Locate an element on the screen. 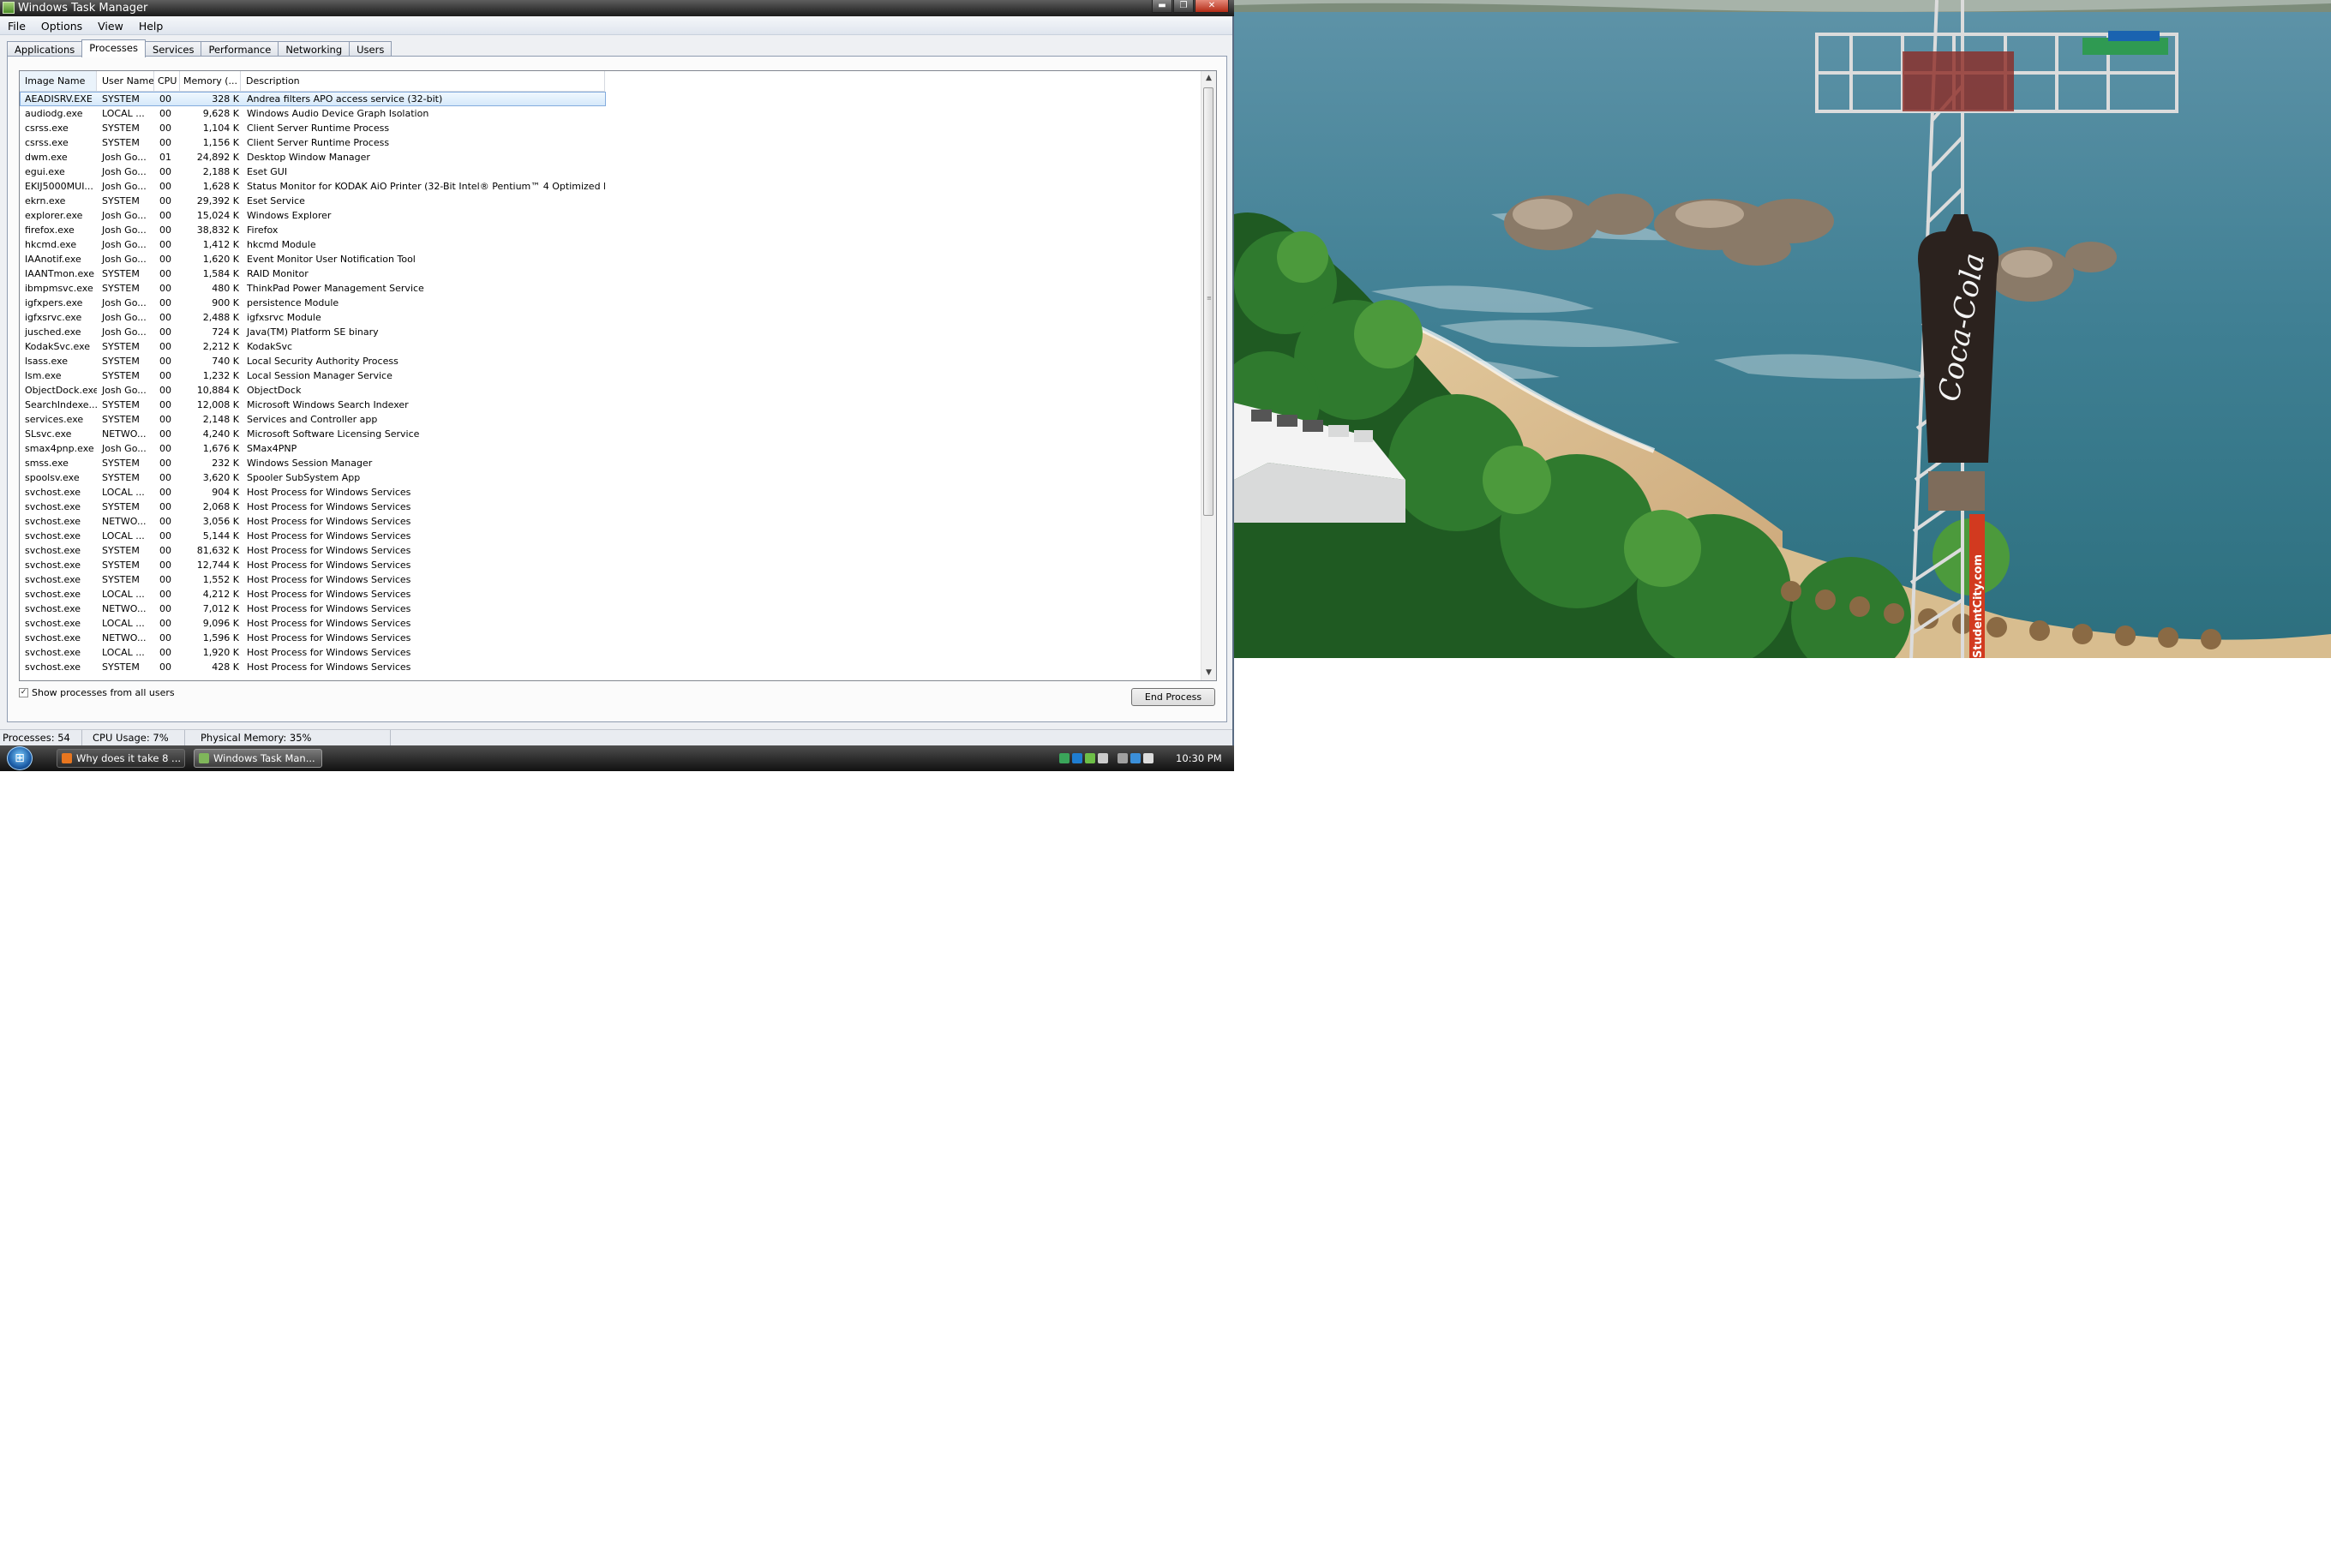 Image resolution: width=2331 pixels, height=1568 pixels. tab-users: Users is located at coordinates (370, 49).